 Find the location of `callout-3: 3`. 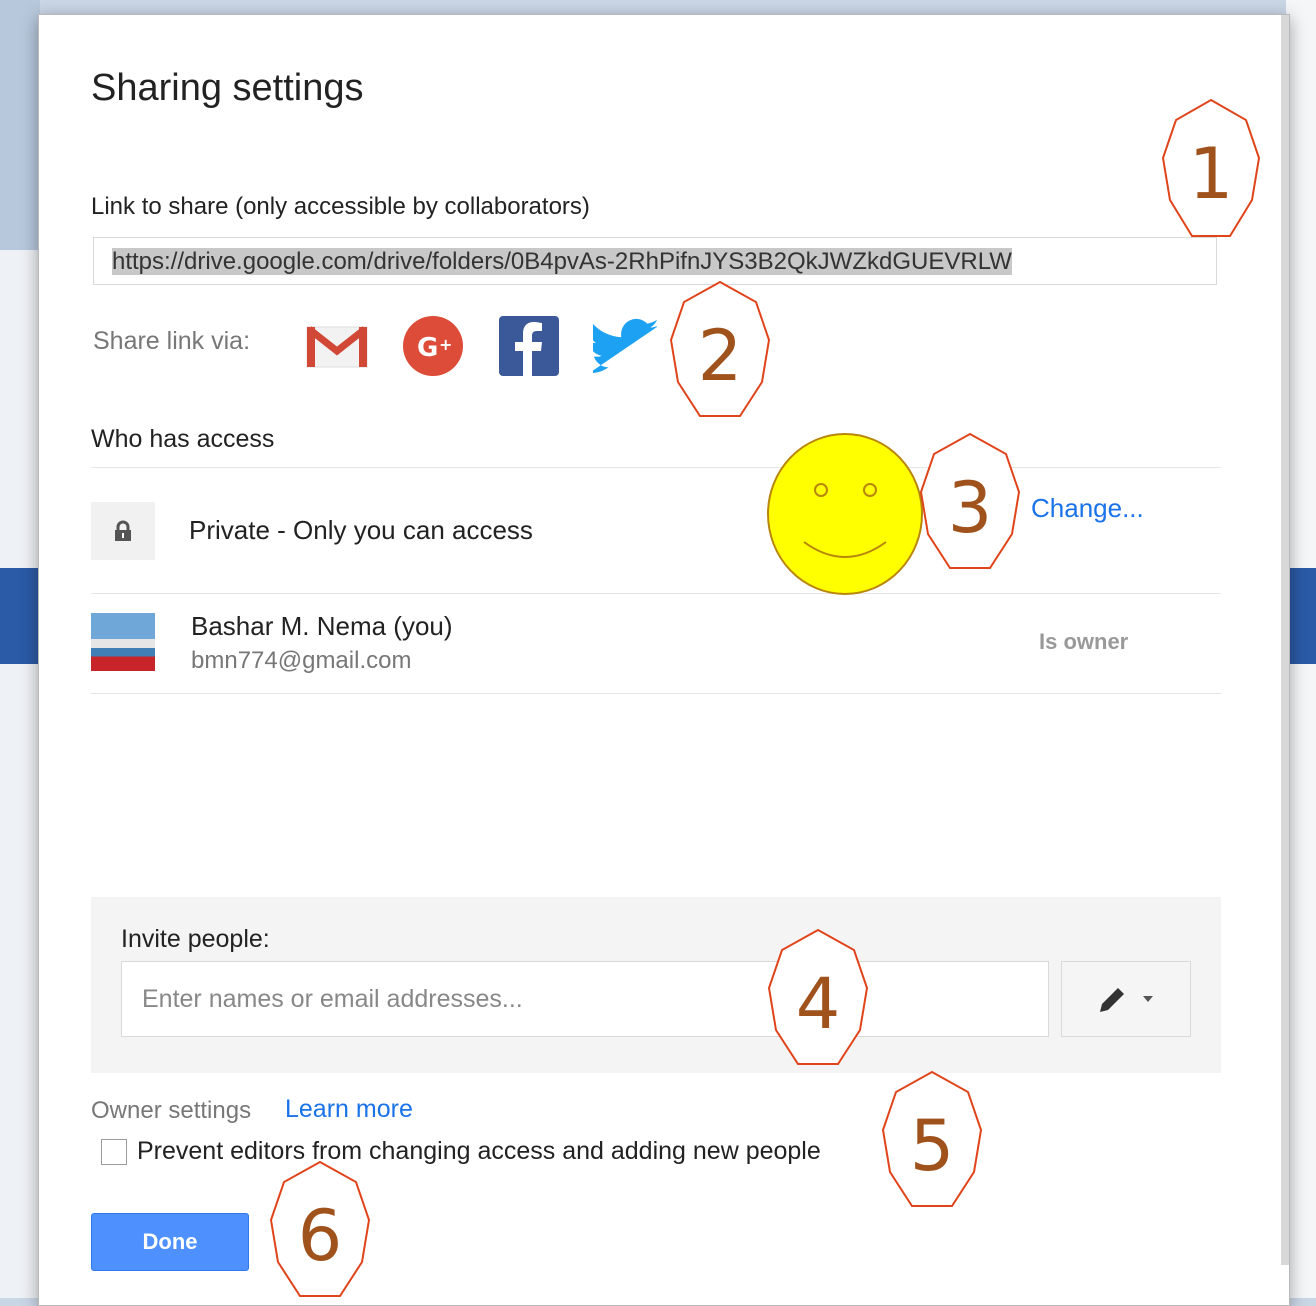

callout-3: 3 is located at coordinates (970, 500).